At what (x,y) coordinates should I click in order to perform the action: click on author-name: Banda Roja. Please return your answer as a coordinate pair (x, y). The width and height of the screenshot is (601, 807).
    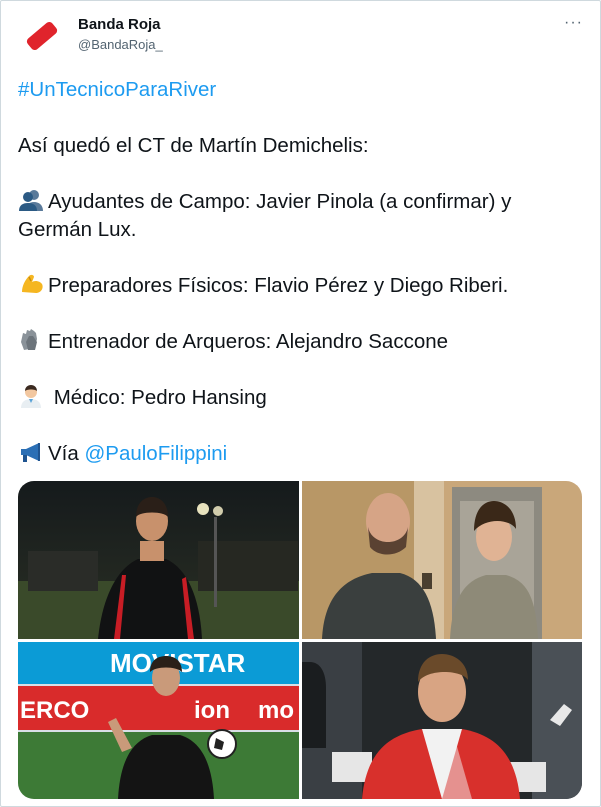
    Looking at the image, I should click on (119, 25).